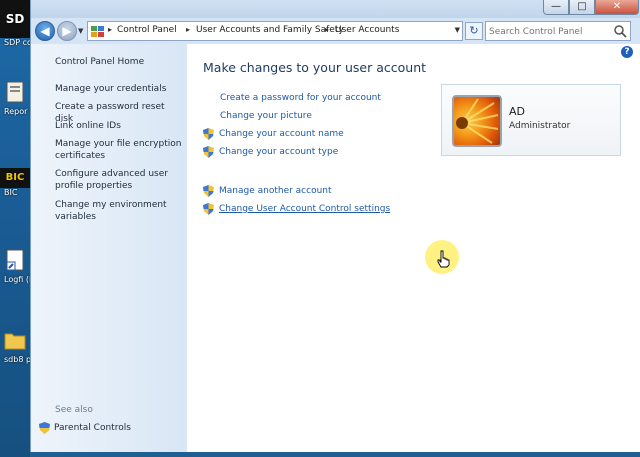 The width and height of the screenshot is (640, 457). What do you see at coordinates (540, 126) in the screenshot?
I see `account-type: Administrator` at bounding box center [540, 126].